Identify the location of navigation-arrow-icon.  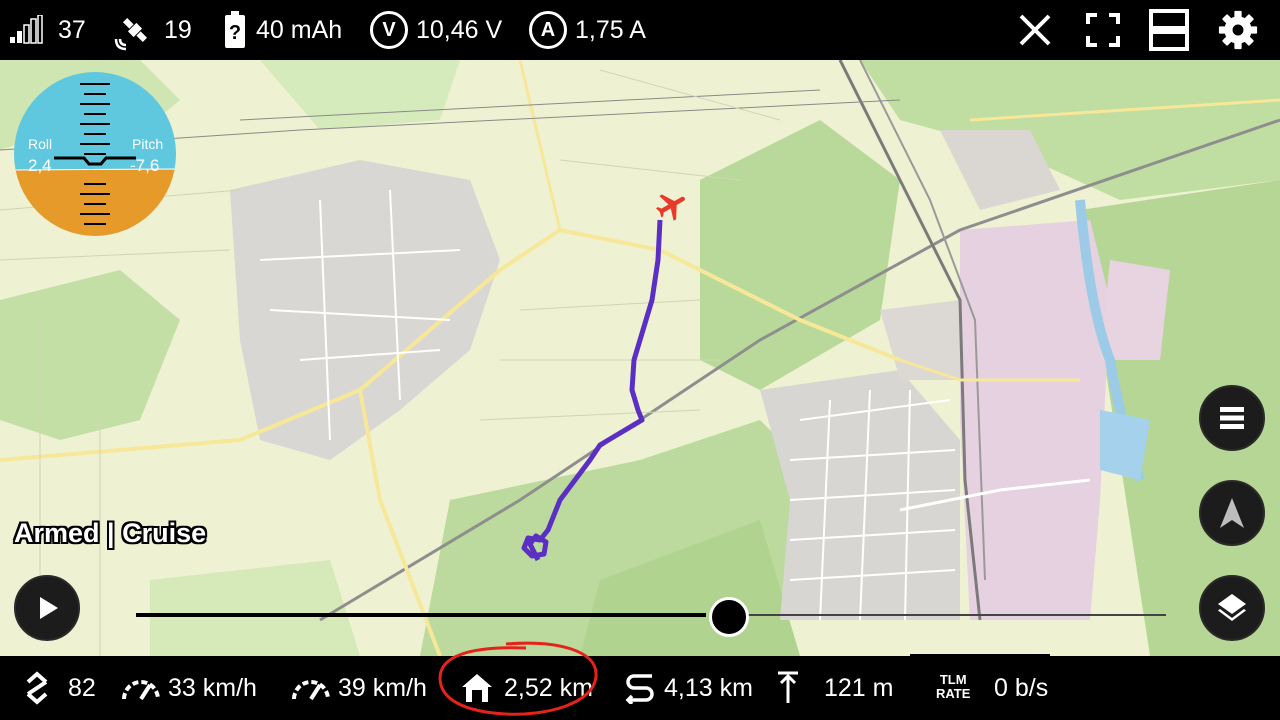
(1232, 513).